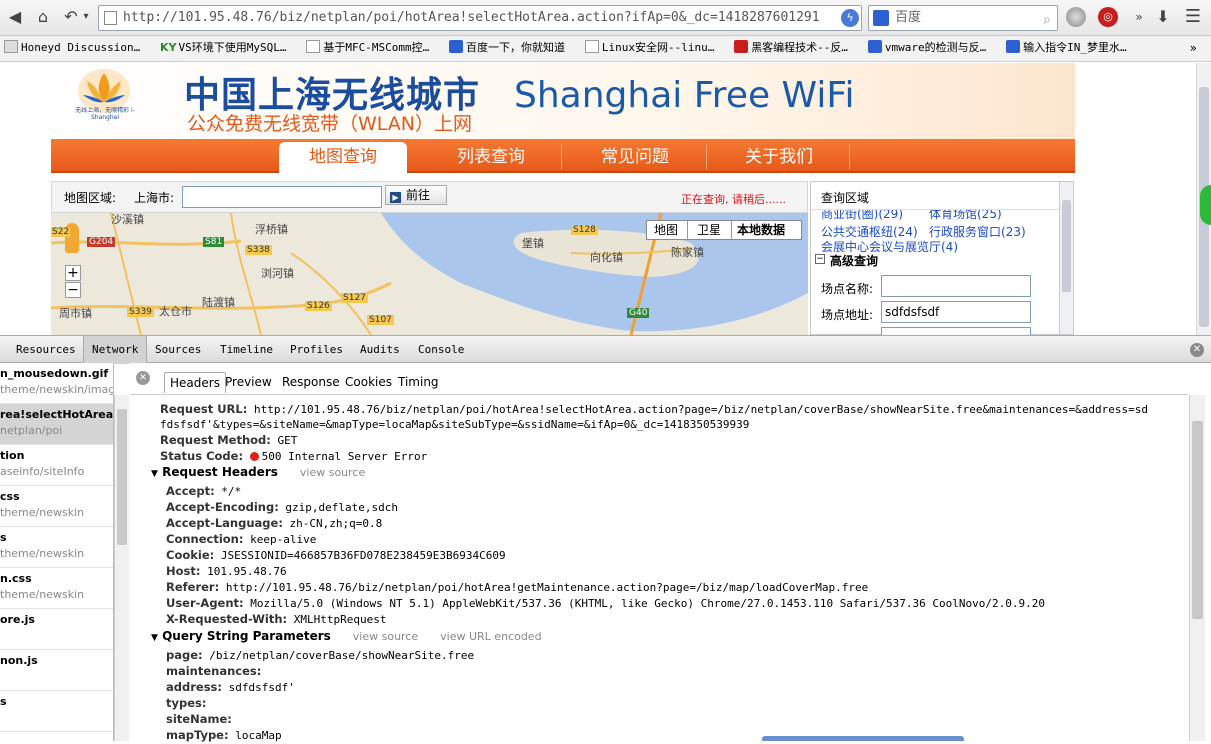 Image resolution: width=1211 pixels, height=744 pixels. I want to click on download-icon: ⬇, so click(1163, 17).